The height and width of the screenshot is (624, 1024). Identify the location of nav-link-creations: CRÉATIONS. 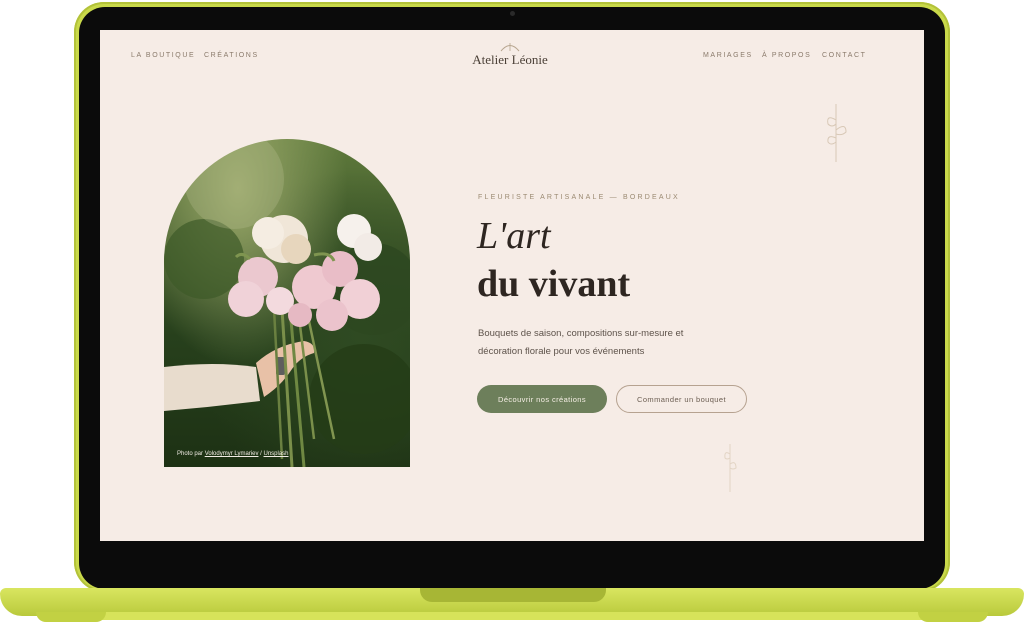
(231, 55).